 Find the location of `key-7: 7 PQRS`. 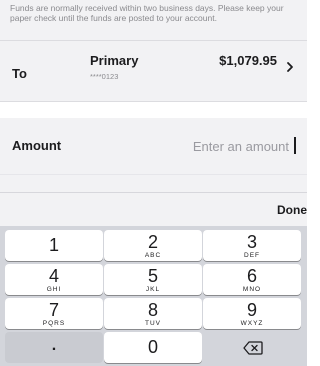

key-7: 7 PQRS is located at coordinates (54, 313).